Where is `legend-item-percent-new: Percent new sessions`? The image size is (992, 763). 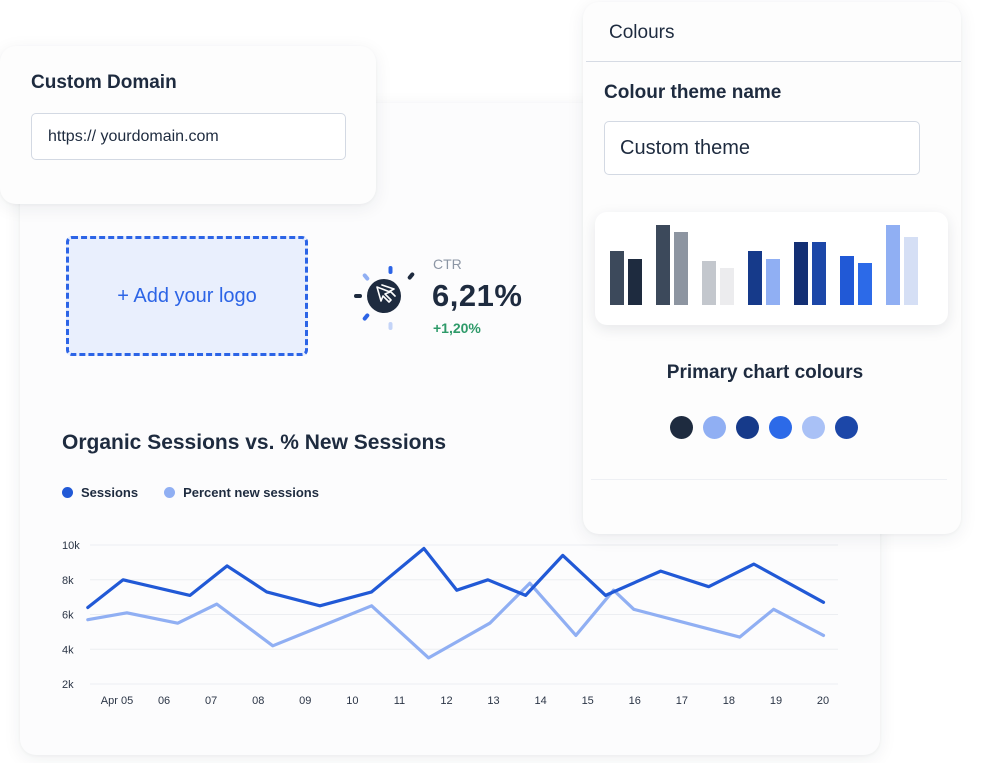
legend-item-percent-new: Percent new sessions is located at coordinates (241, 492).